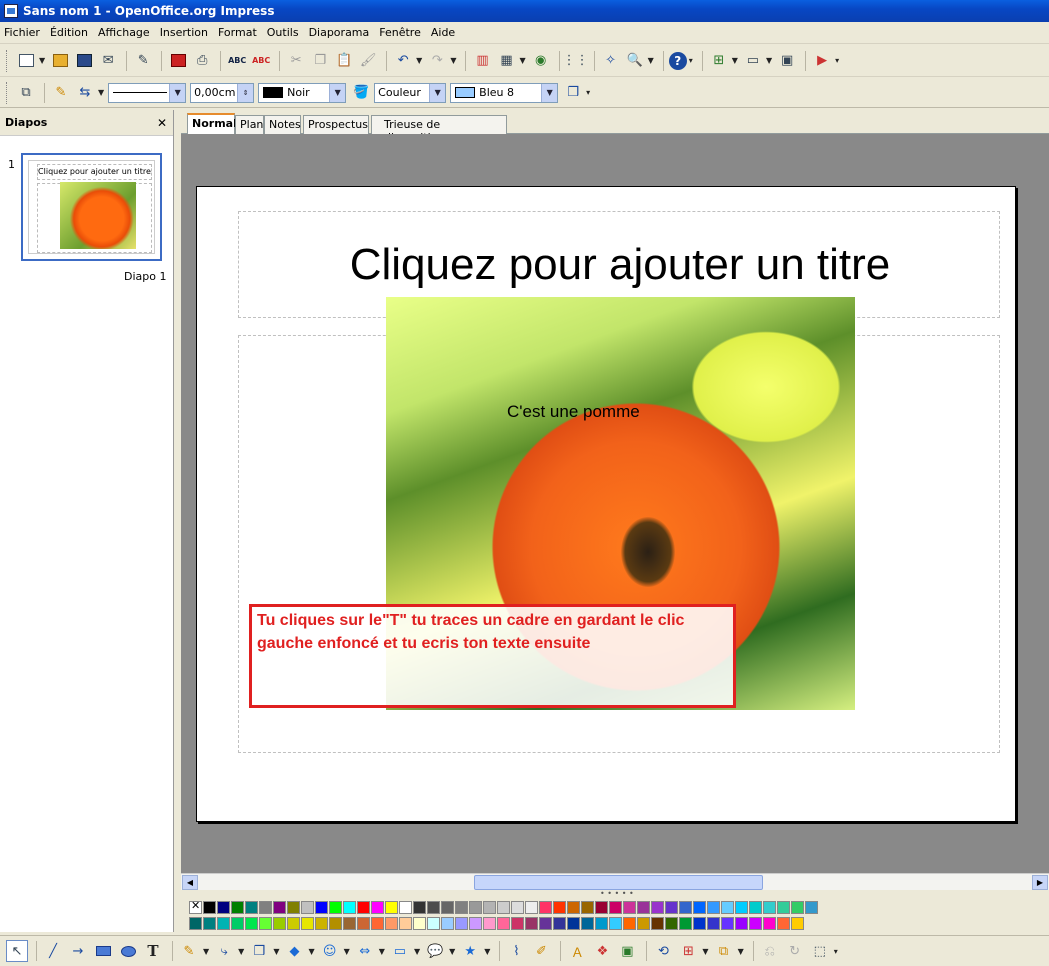 The height and width of the screenshot is (966, 1049). What do you see at coordinates (347, 951) in the screenshot?
I see `symbol-shapes-dropdown-icon: ▼` at bounding box center [347, 951].